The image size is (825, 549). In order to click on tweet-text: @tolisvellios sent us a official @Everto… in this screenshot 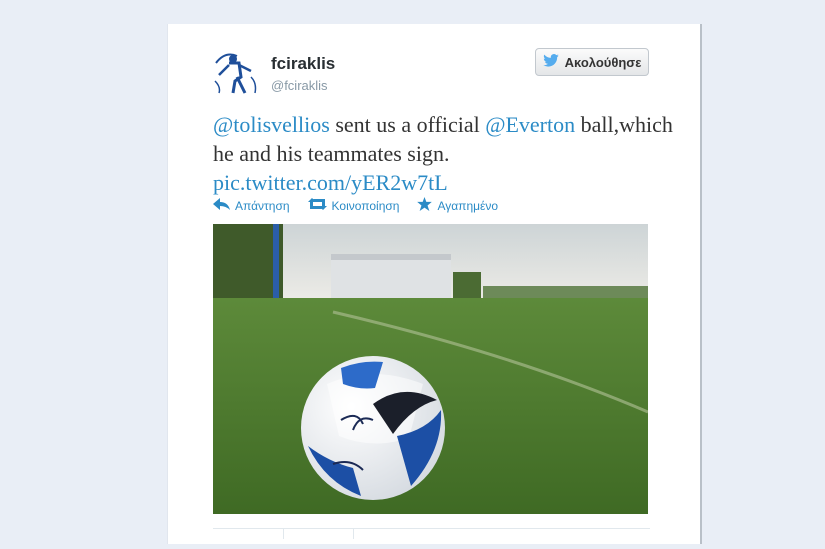, I will do `click(443, 153)`.